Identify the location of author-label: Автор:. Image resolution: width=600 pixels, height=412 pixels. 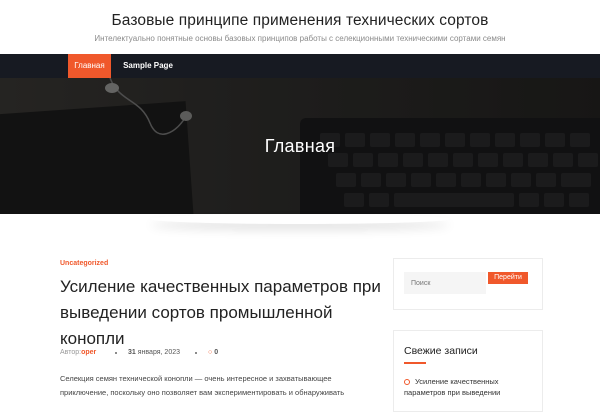
(71, 352).